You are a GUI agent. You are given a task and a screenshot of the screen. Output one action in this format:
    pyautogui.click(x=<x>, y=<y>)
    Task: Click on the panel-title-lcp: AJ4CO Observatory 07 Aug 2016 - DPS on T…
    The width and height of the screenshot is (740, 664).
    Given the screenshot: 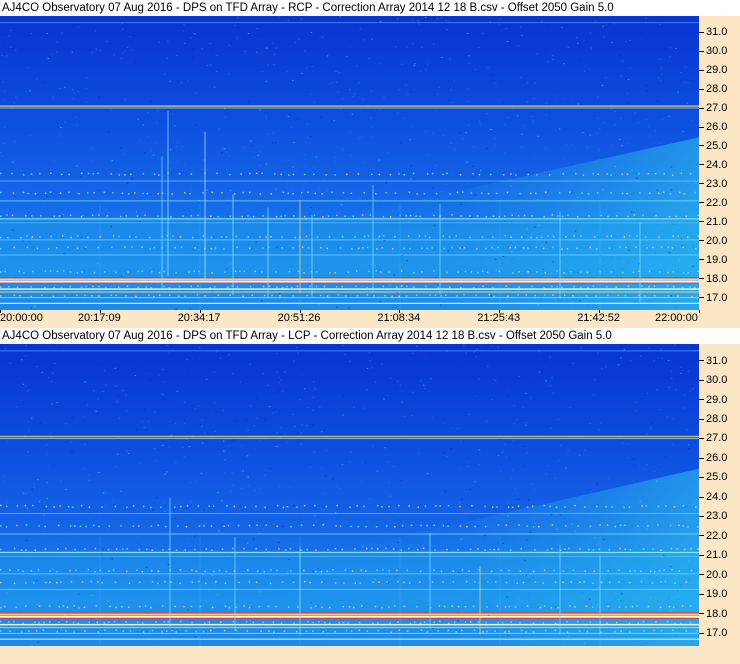 What is the action you would take?
    pyautogui.click(x=370, y=336)
    